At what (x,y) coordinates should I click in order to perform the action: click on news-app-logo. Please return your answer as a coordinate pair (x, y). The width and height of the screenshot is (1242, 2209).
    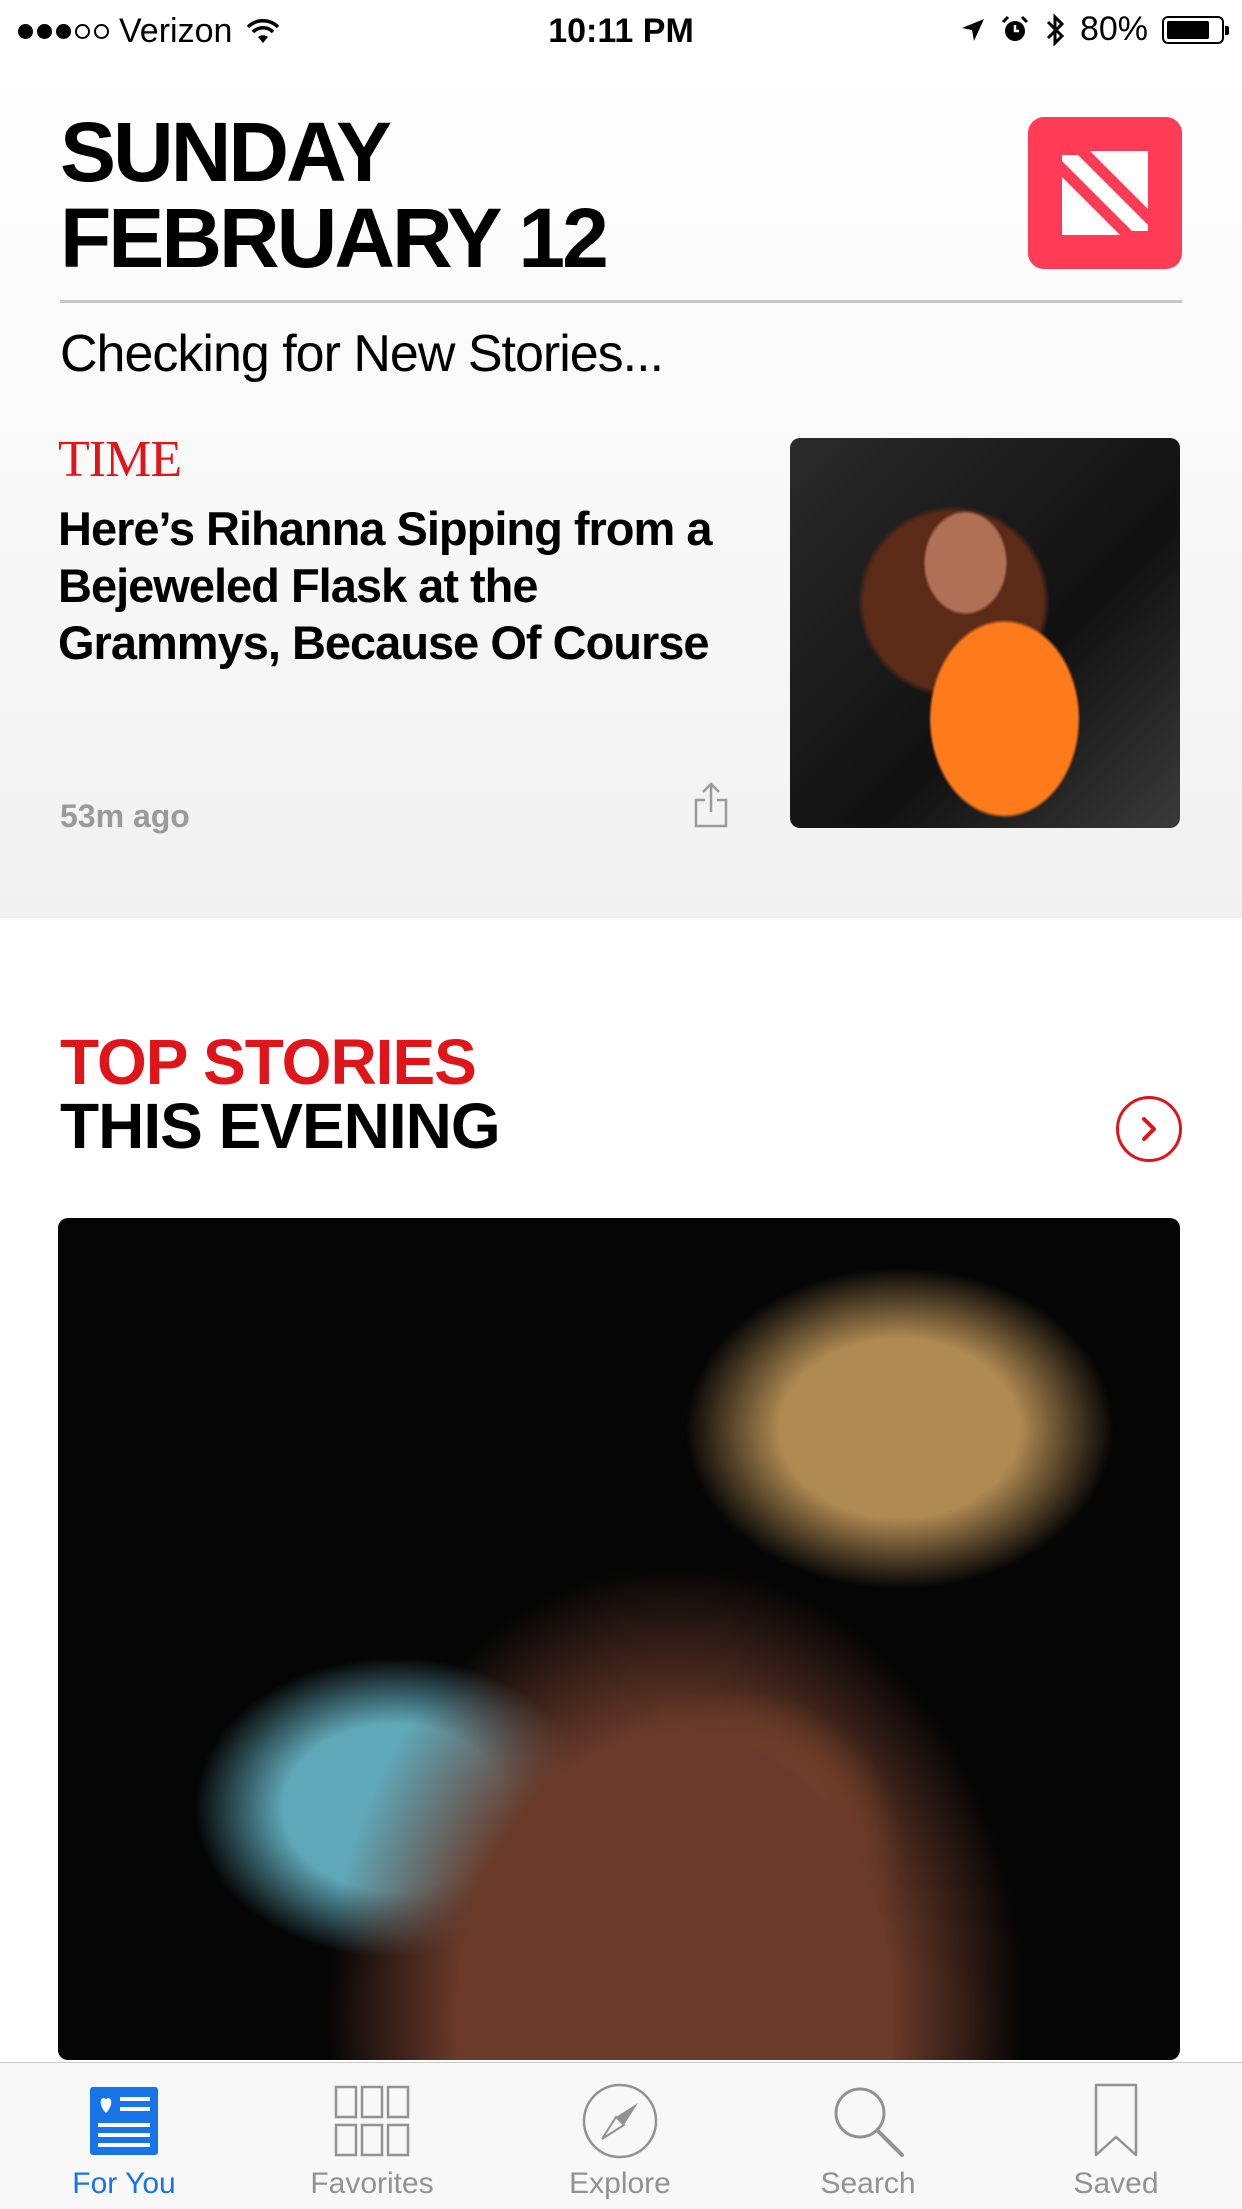
    Looking at the image, I should click on (1105, 193).